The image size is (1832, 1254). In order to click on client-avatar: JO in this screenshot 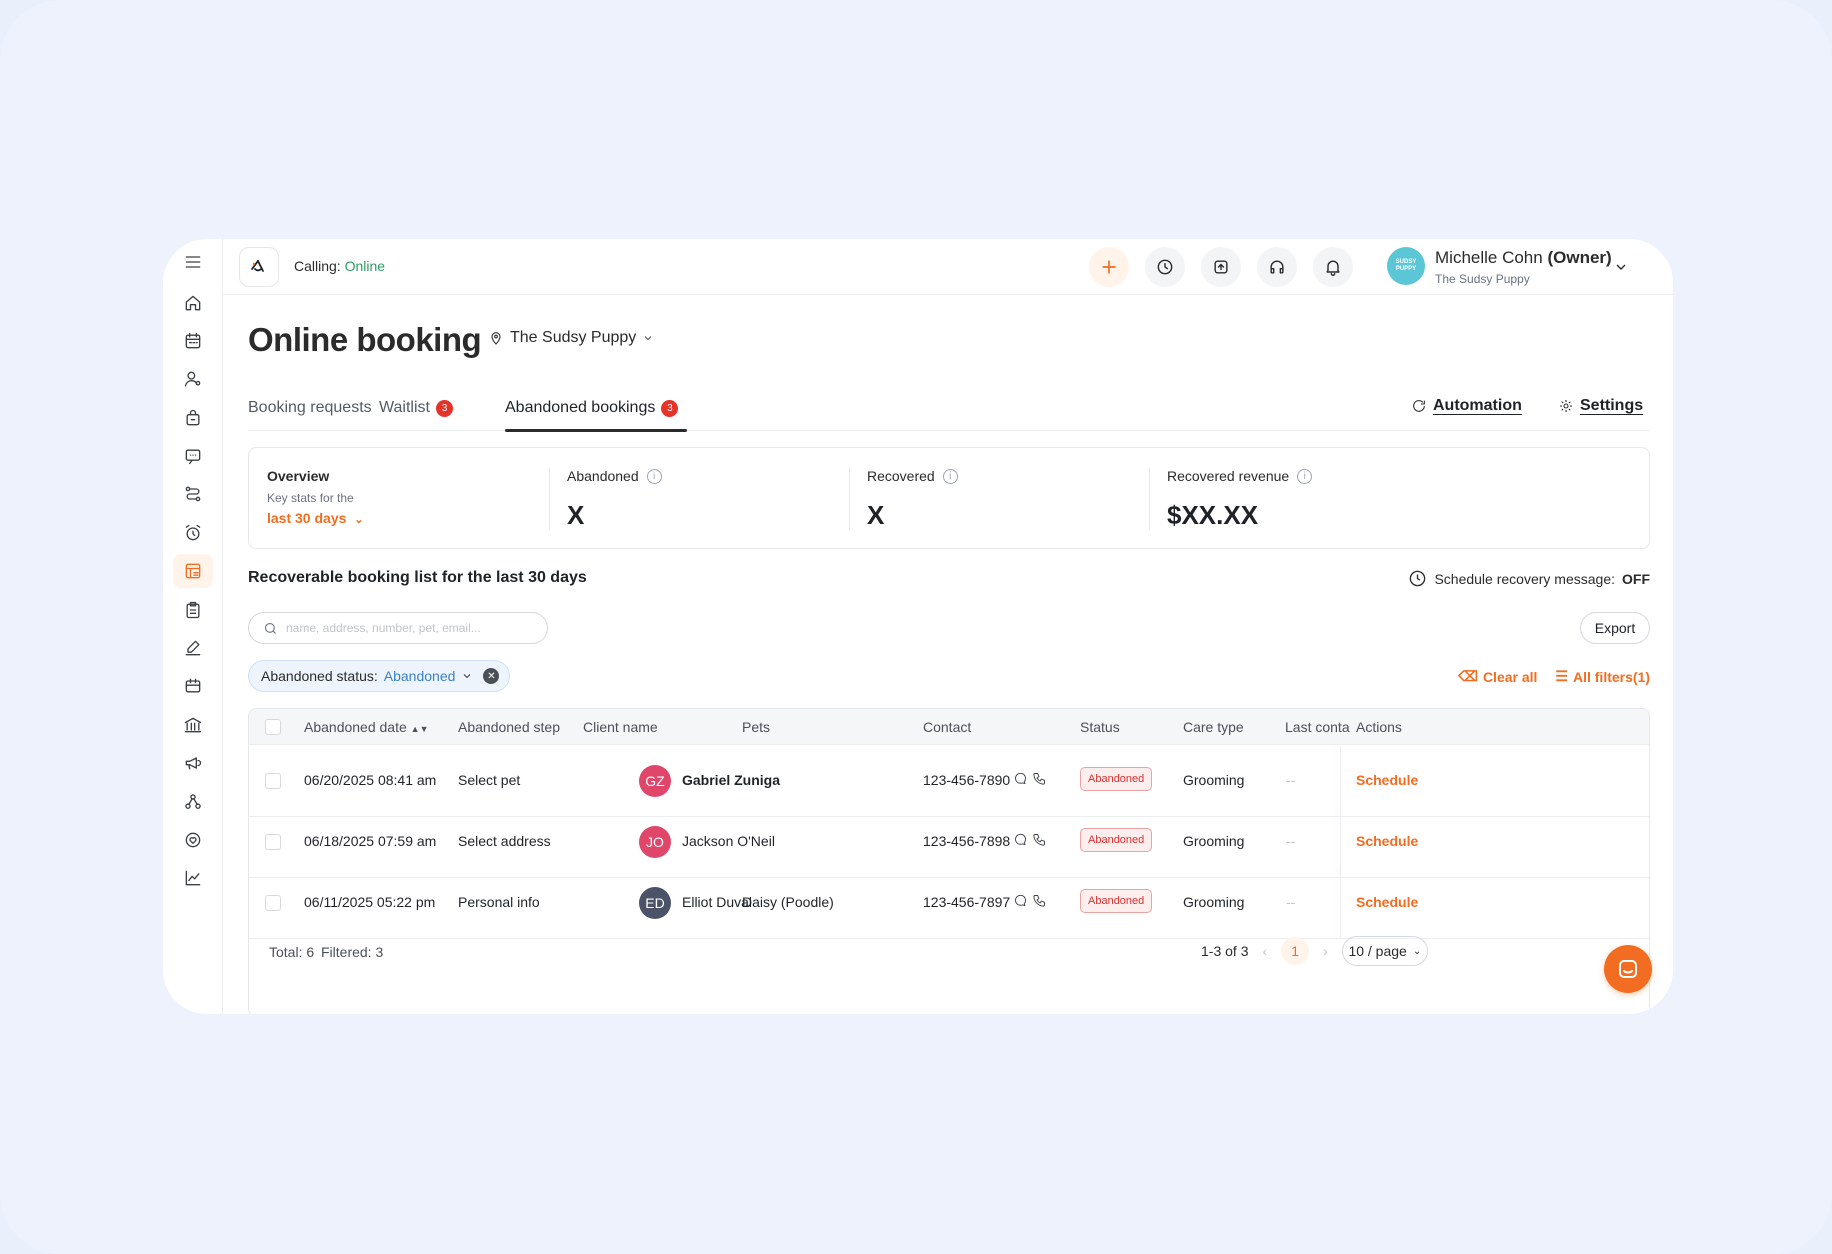, I will do `click(655, 842)`.